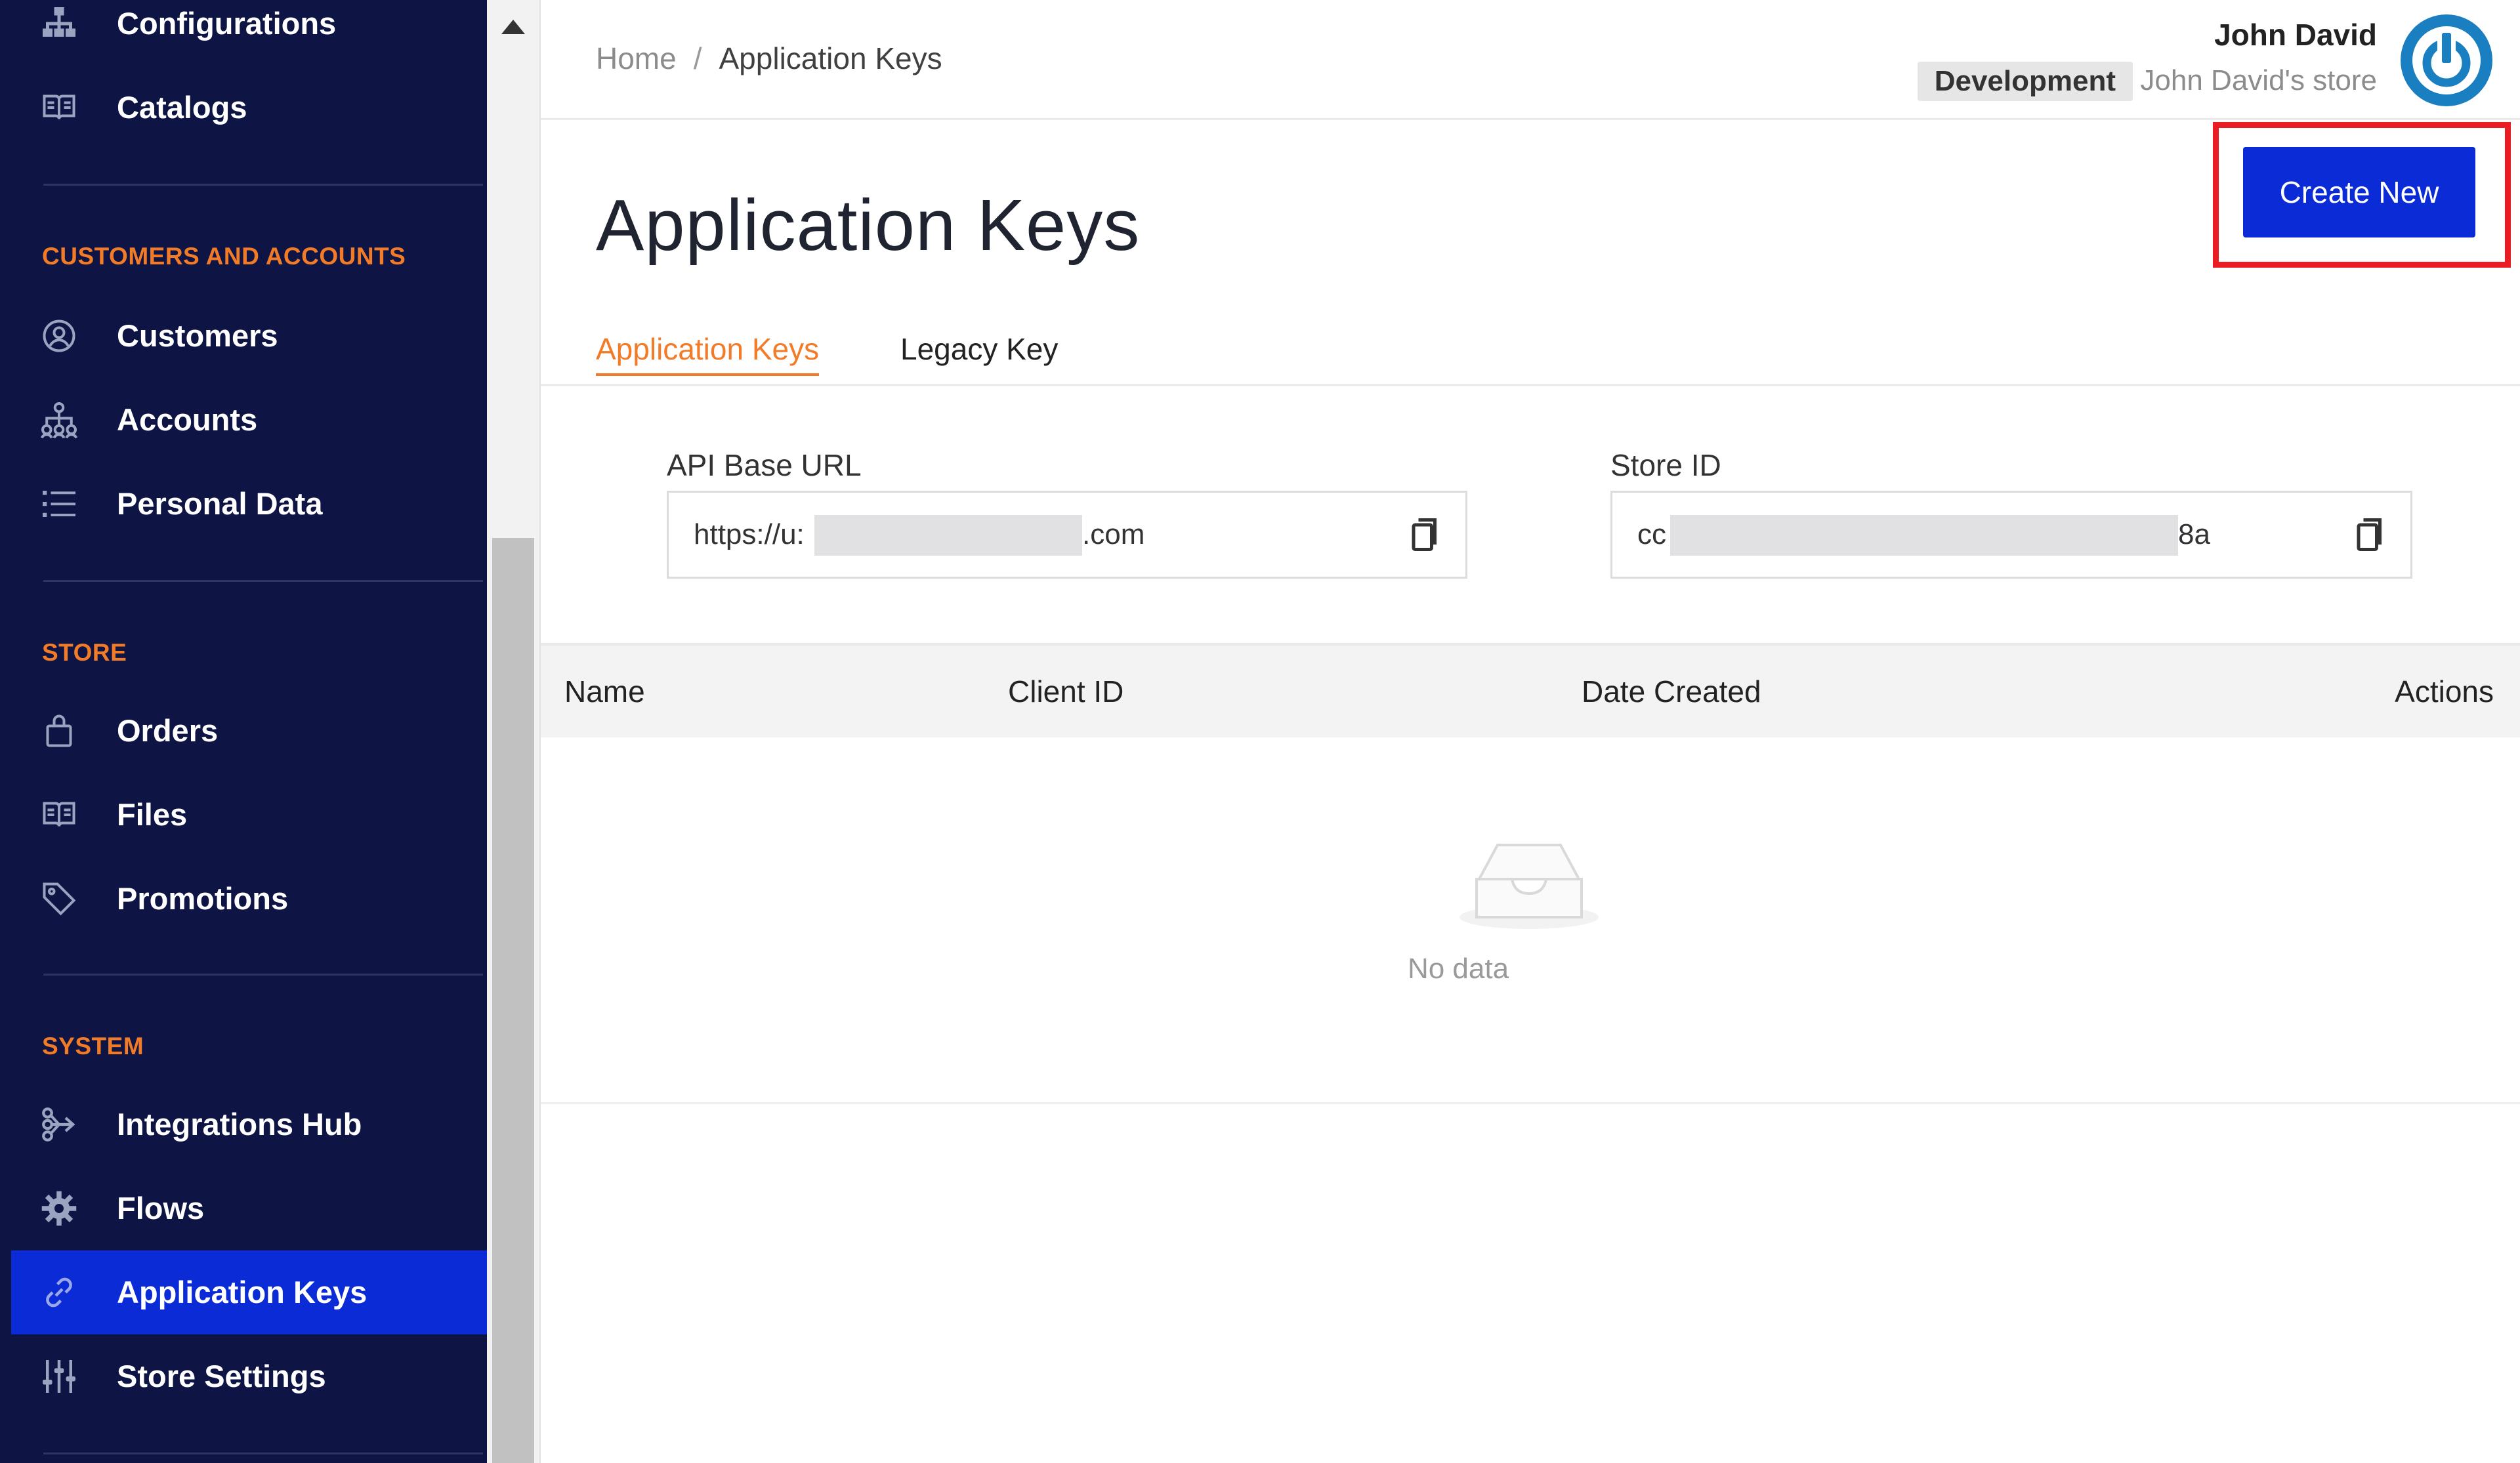 The width and height of the screenshot is (2520, 1463). Describe the element at coordinates (59, 336) in the screenshot. I see `user-circle-icon` at that location.